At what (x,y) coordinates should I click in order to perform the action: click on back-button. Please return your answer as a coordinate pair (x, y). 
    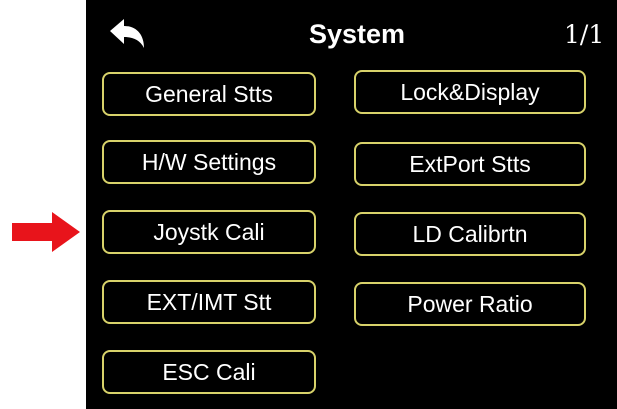
    Looking at the image, I should click on (126, 34).